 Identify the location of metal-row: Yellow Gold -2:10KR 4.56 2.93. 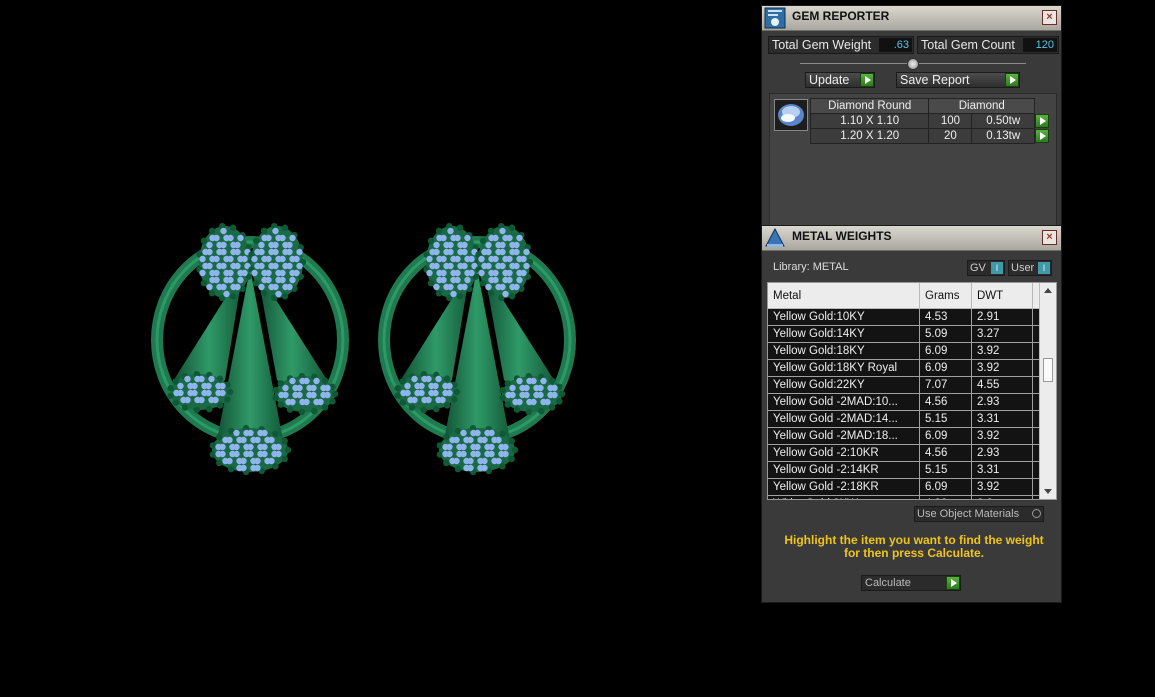
(910, 453).